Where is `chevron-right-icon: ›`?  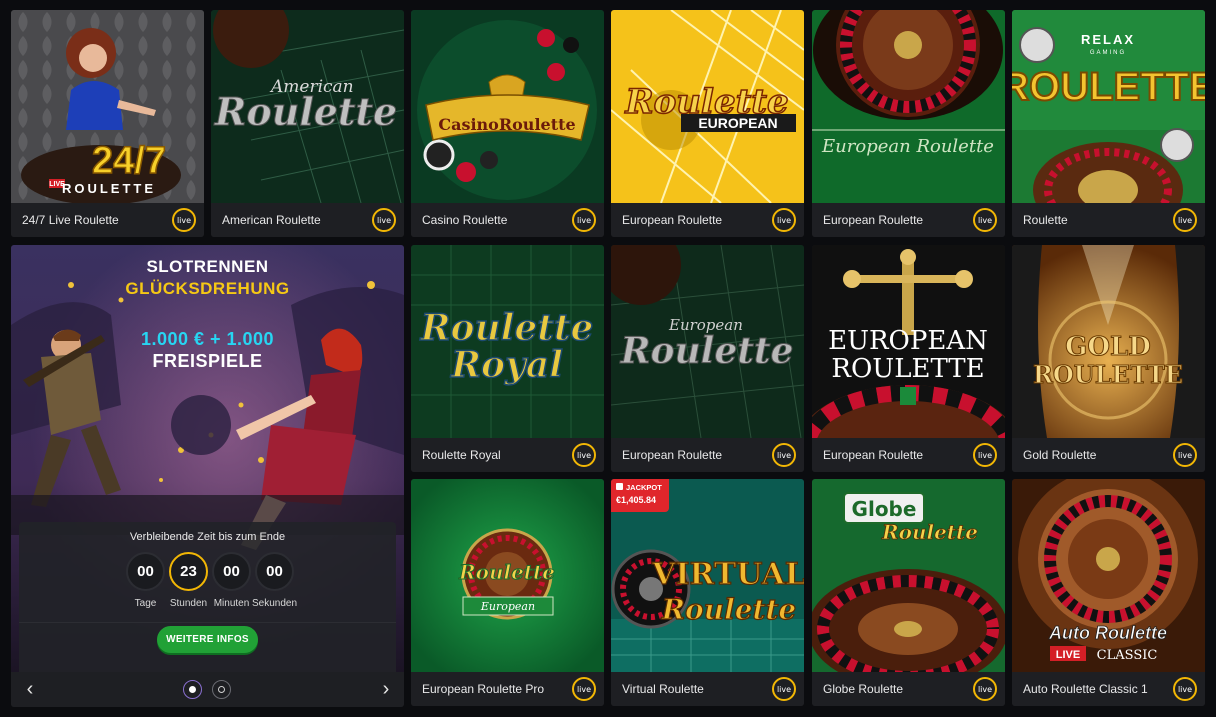 chevron-right-icon: › is located at coordinates (386, 689).